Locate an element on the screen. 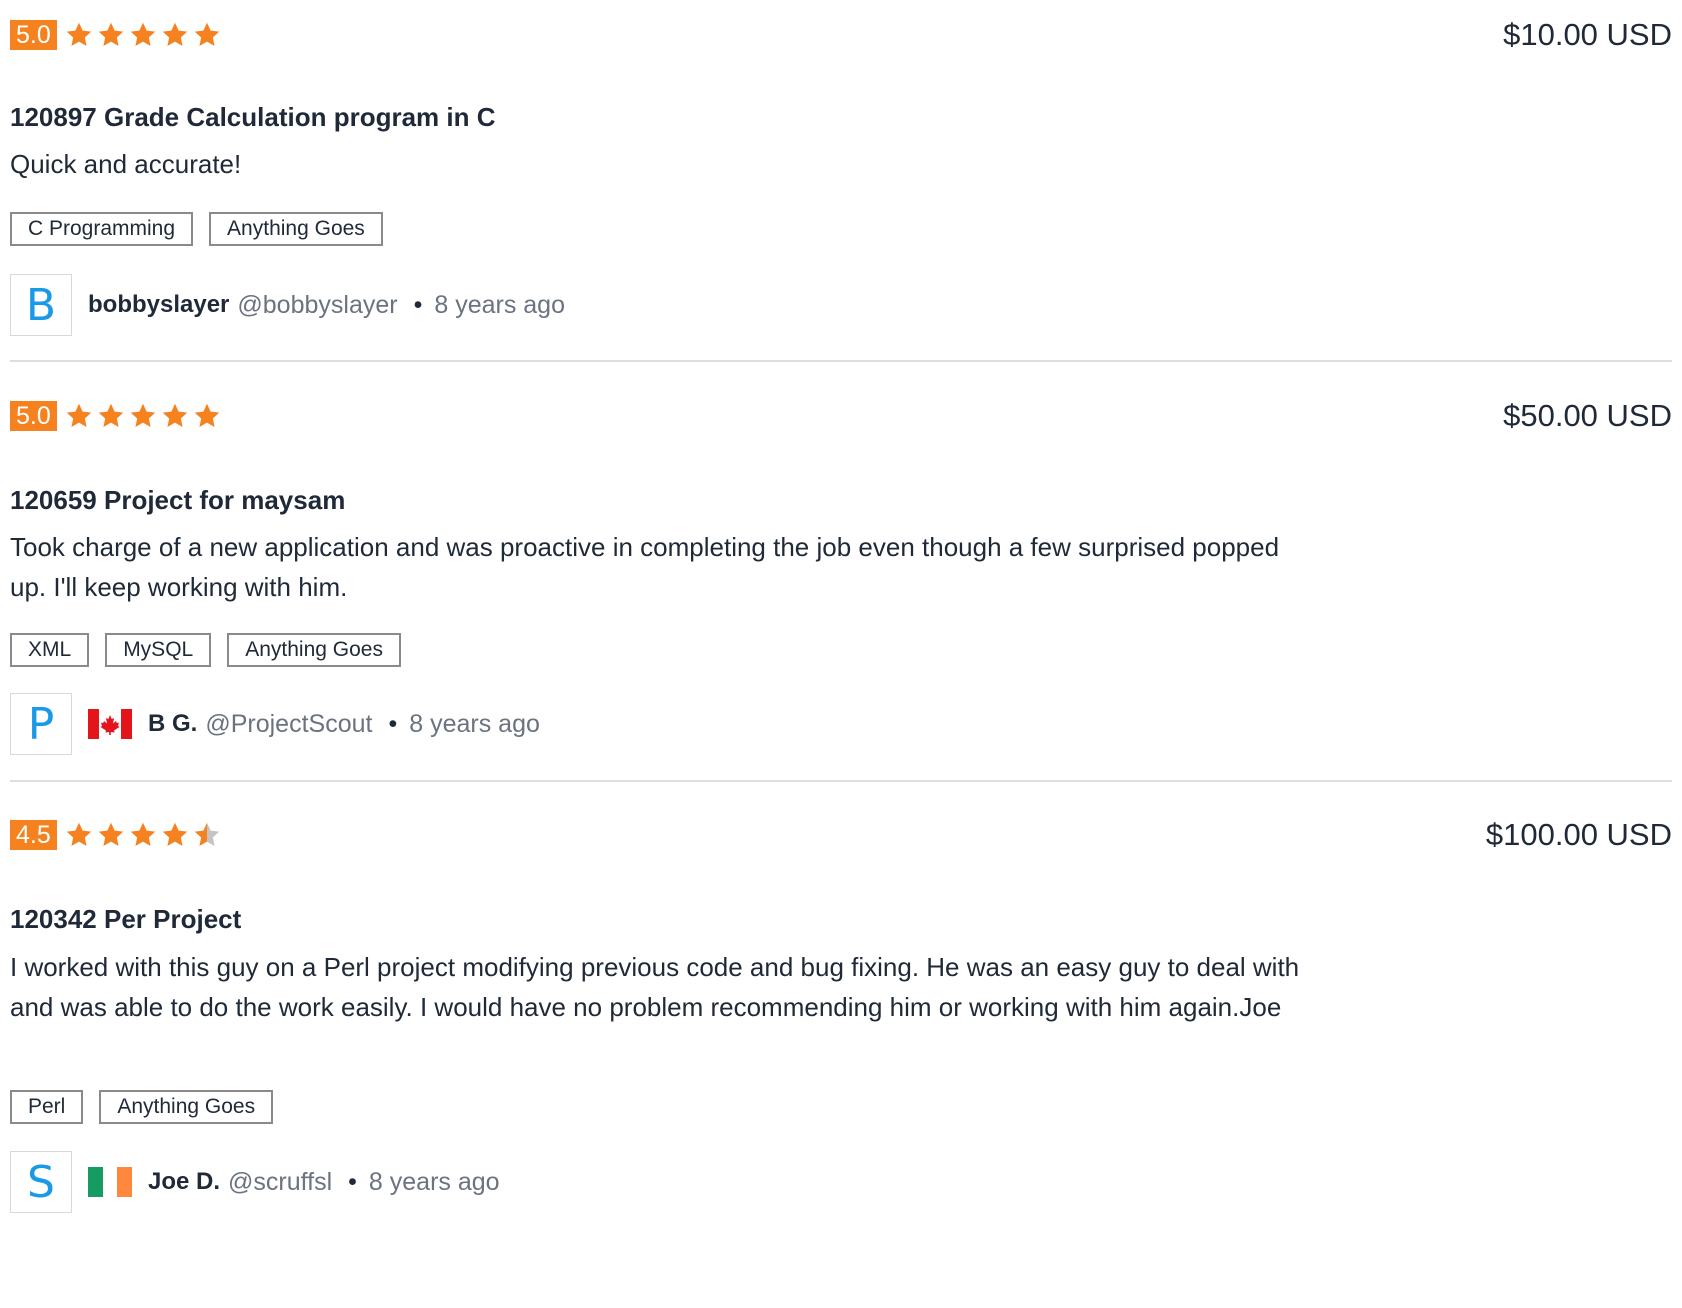 This screenshot has width=1682, height=1308. rating-badge: 4.5 is located at coordinates (33, 835).